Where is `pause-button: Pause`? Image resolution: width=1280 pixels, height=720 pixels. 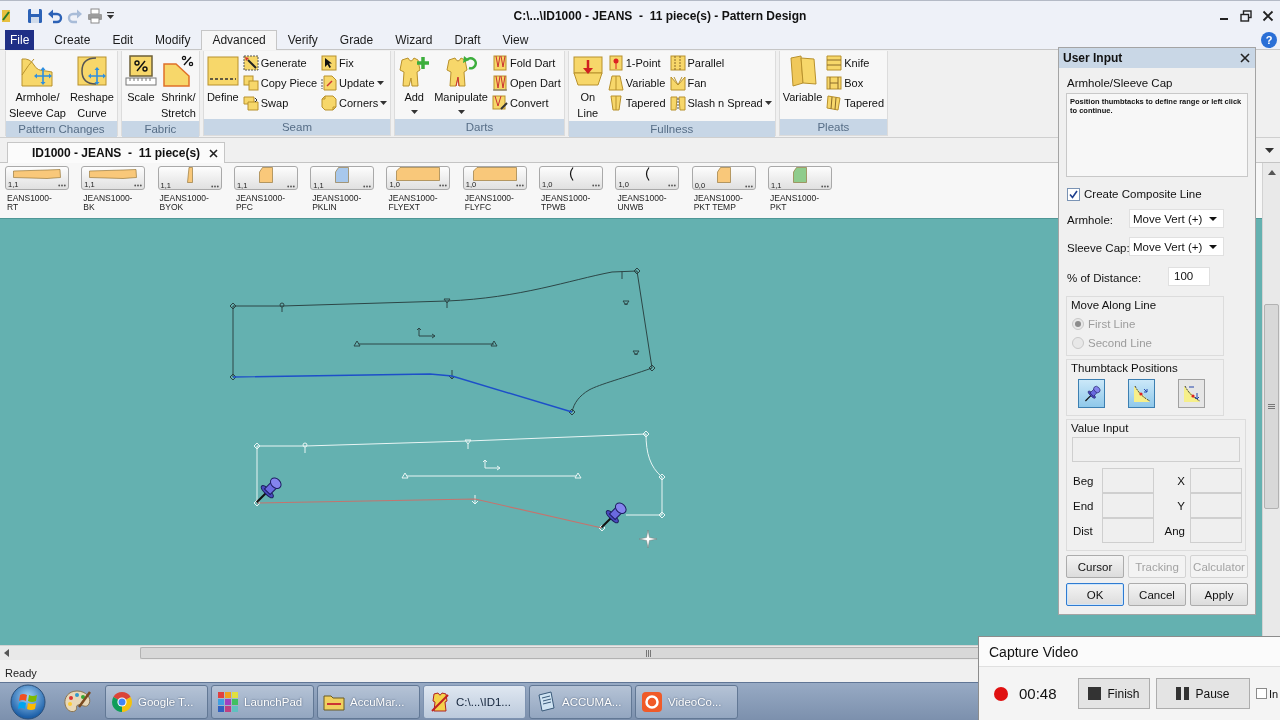
pause-button: Pause is located at coordinates (1203, 693).